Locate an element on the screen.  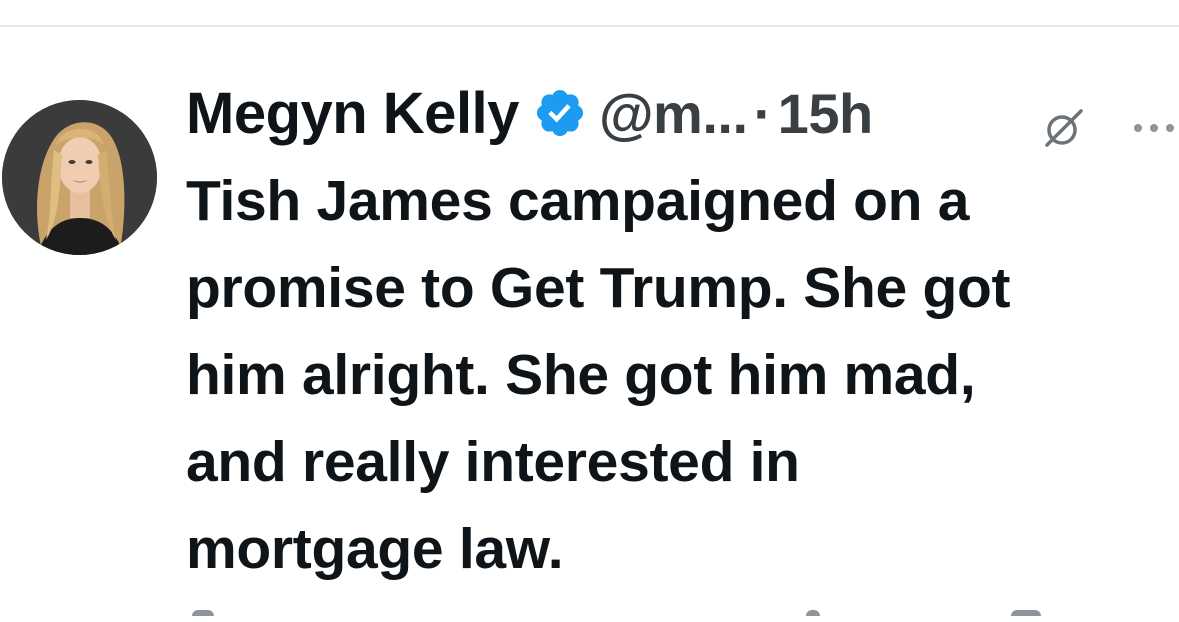
like-icon is located at coordinates (813, 613).